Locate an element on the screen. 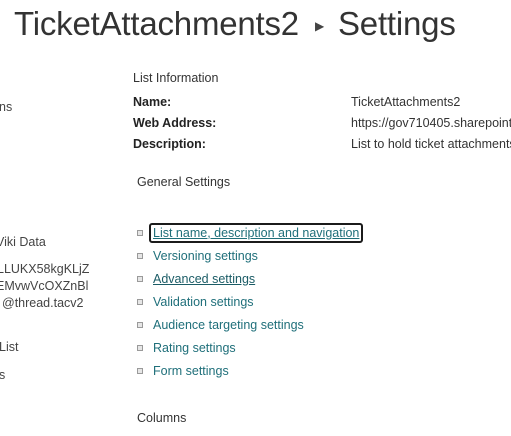 The height and width of the screenshot is (436, 511). list-item: Rating settings is located at coordinates (250, 347).